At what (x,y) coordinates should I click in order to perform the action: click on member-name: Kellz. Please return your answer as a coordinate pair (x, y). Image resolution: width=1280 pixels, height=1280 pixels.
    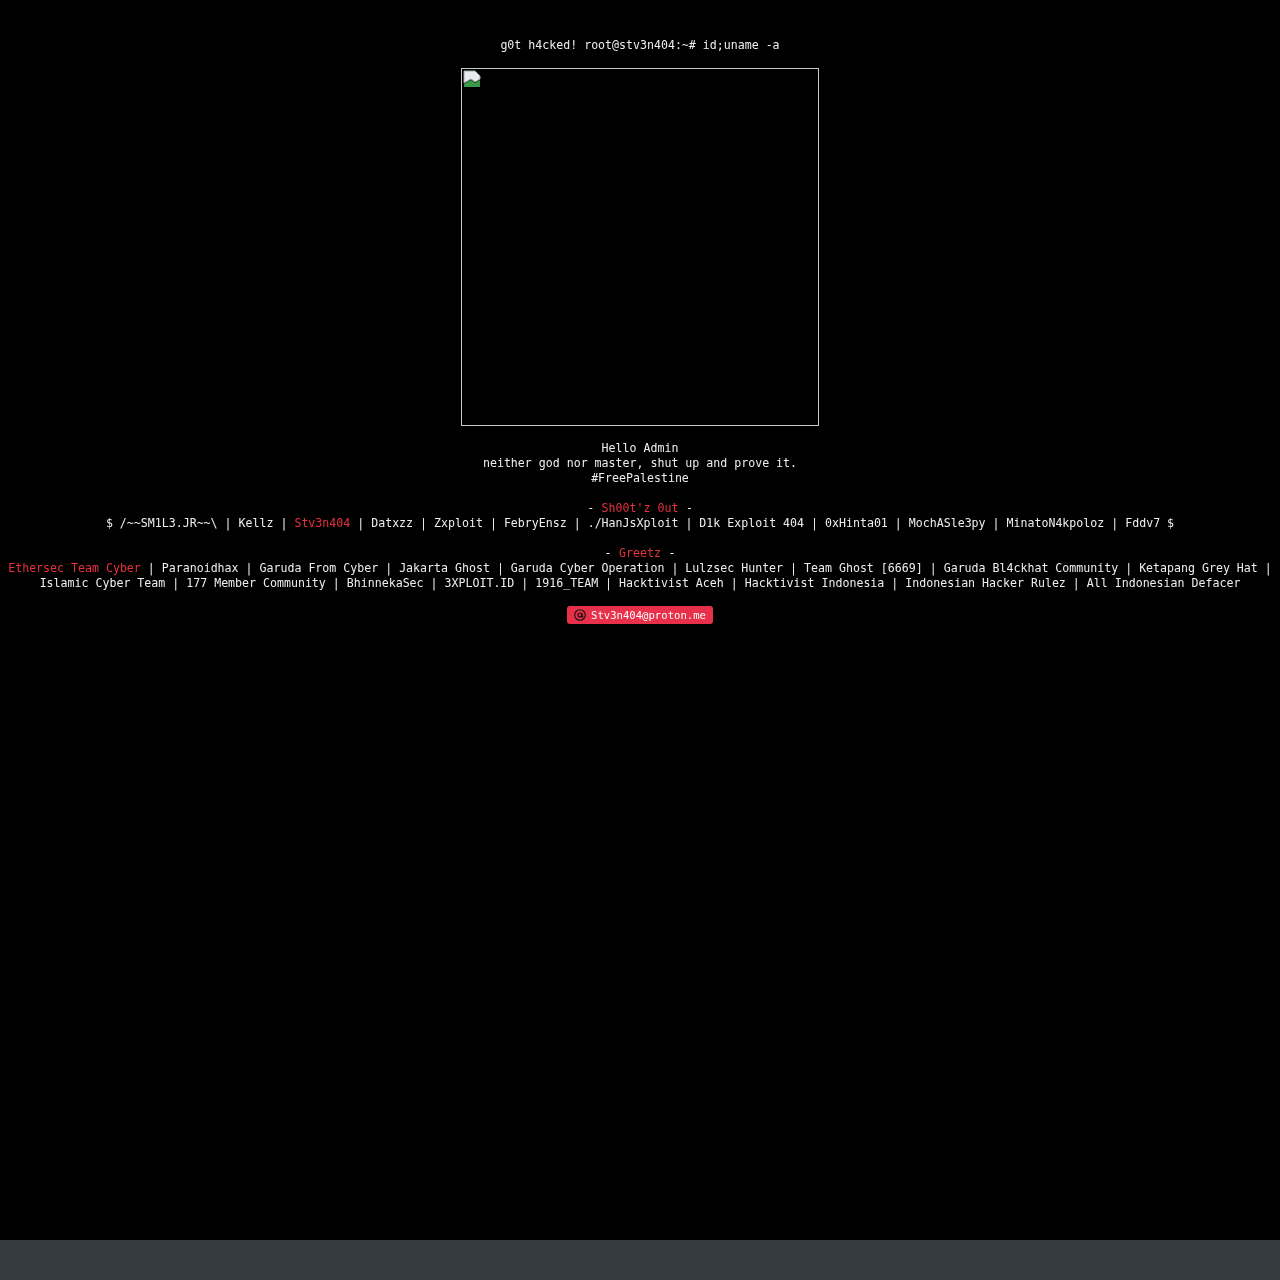
    Looking at the image, I should click on (256, 523).